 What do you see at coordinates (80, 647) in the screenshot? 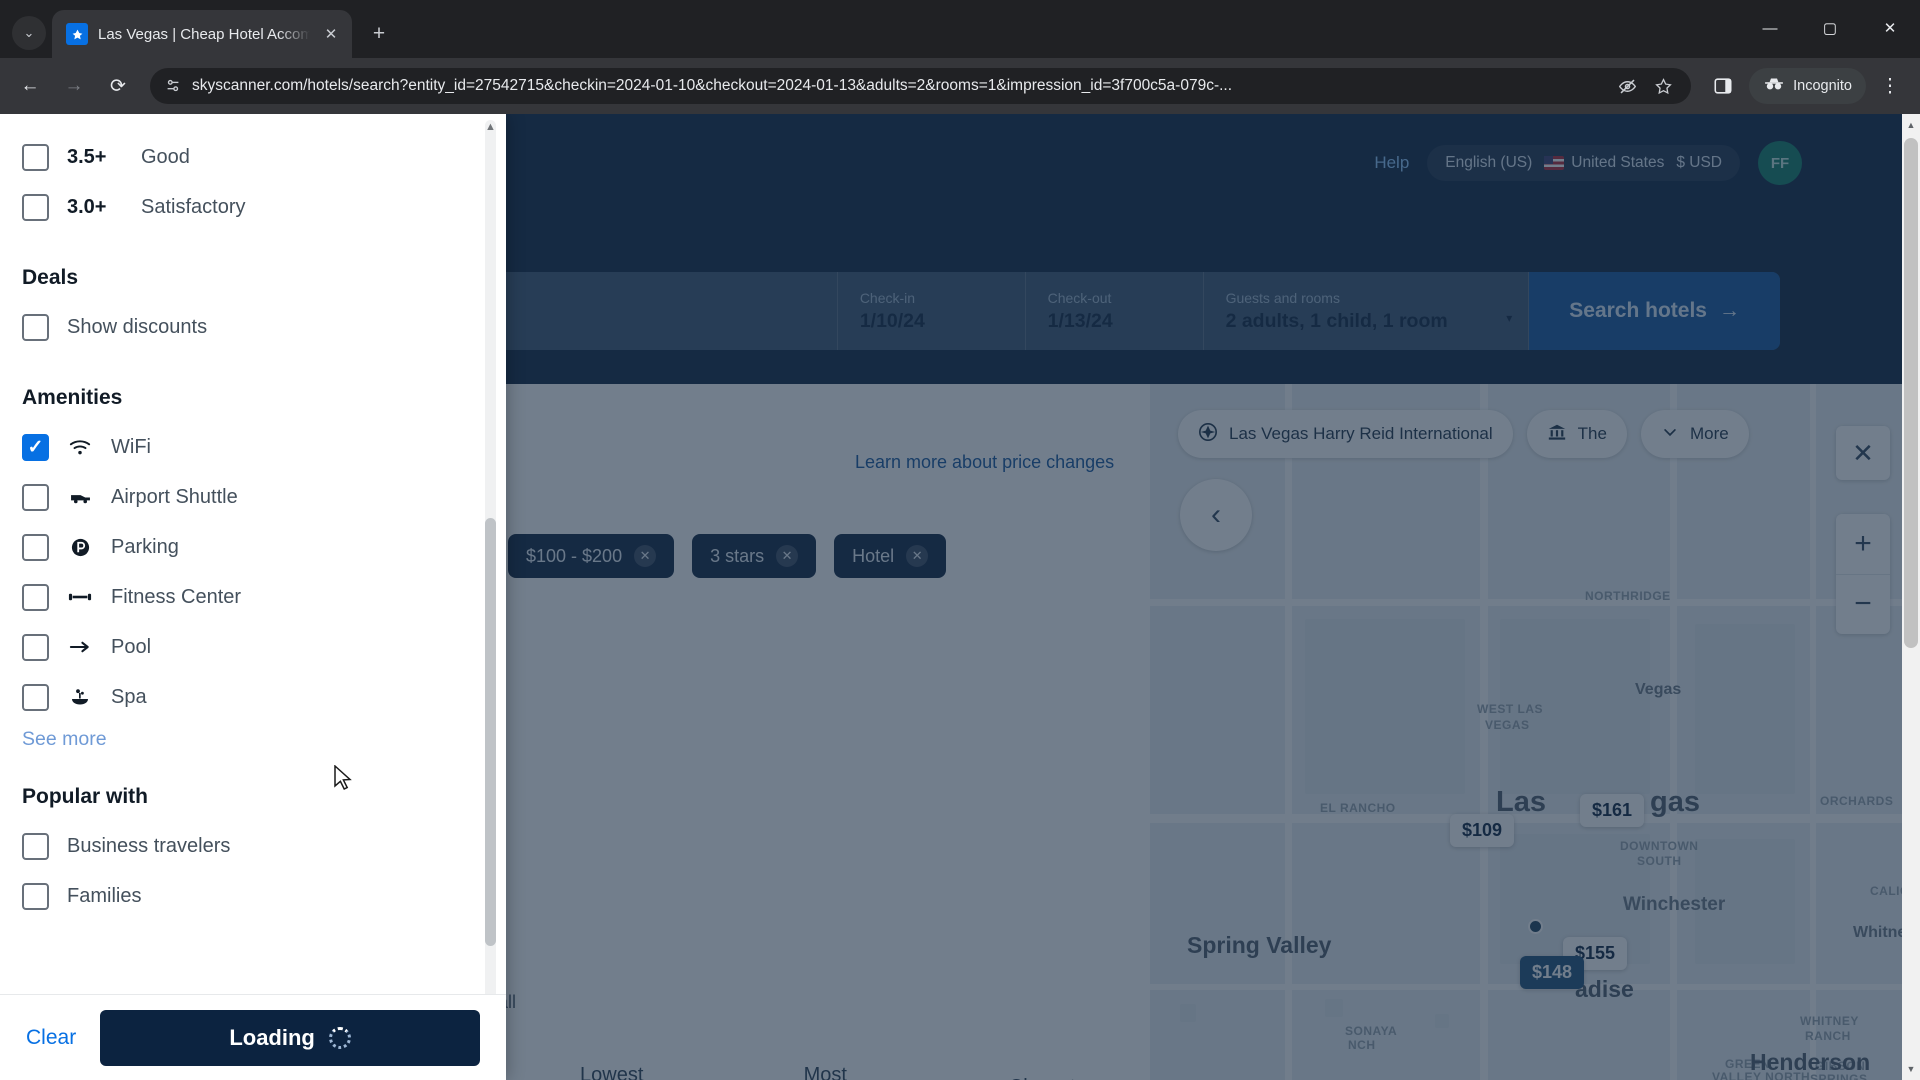
I see `pool-icon` at bounding box center [80, 647].